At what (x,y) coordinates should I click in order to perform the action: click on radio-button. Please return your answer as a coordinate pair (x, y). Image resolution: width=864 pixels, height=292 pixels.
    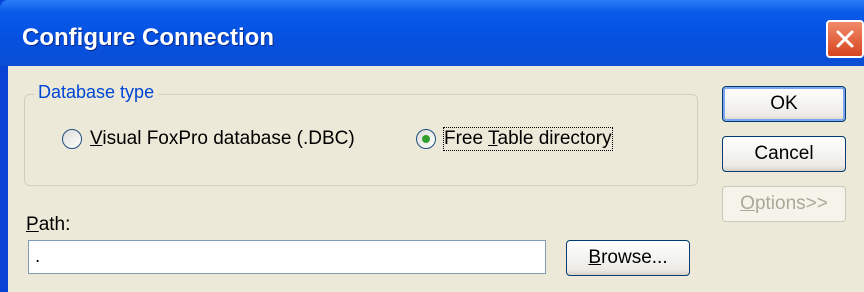
    Looking at the image, I should click on (72, 139).